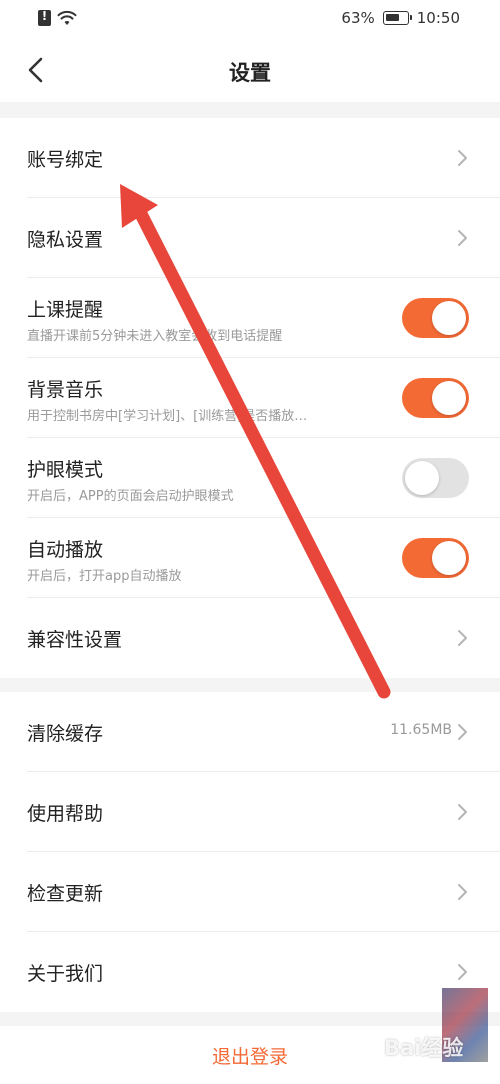 Image resolution: width=500 pixels, height=1084 pixels. What do you see at coordinates (65, 974) in the screenshot?
I see `setting-title: 关于我们` at bounding box center [65, 974].